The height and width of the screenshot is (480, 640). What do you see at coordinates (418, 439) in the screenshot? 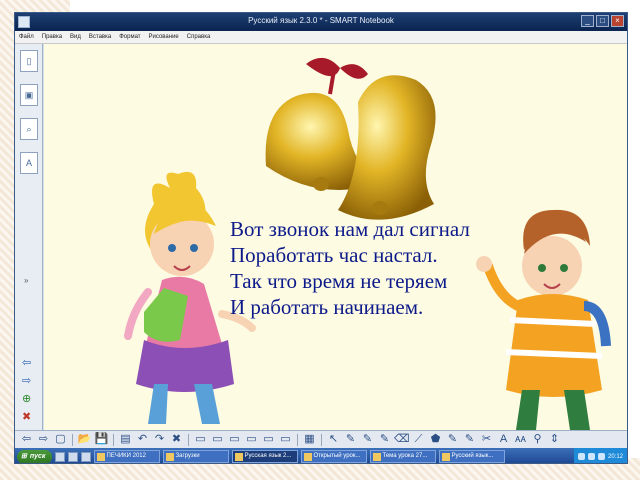
I see `toolbar-tool-icon: ⟋` at bounding box center [418, 439].